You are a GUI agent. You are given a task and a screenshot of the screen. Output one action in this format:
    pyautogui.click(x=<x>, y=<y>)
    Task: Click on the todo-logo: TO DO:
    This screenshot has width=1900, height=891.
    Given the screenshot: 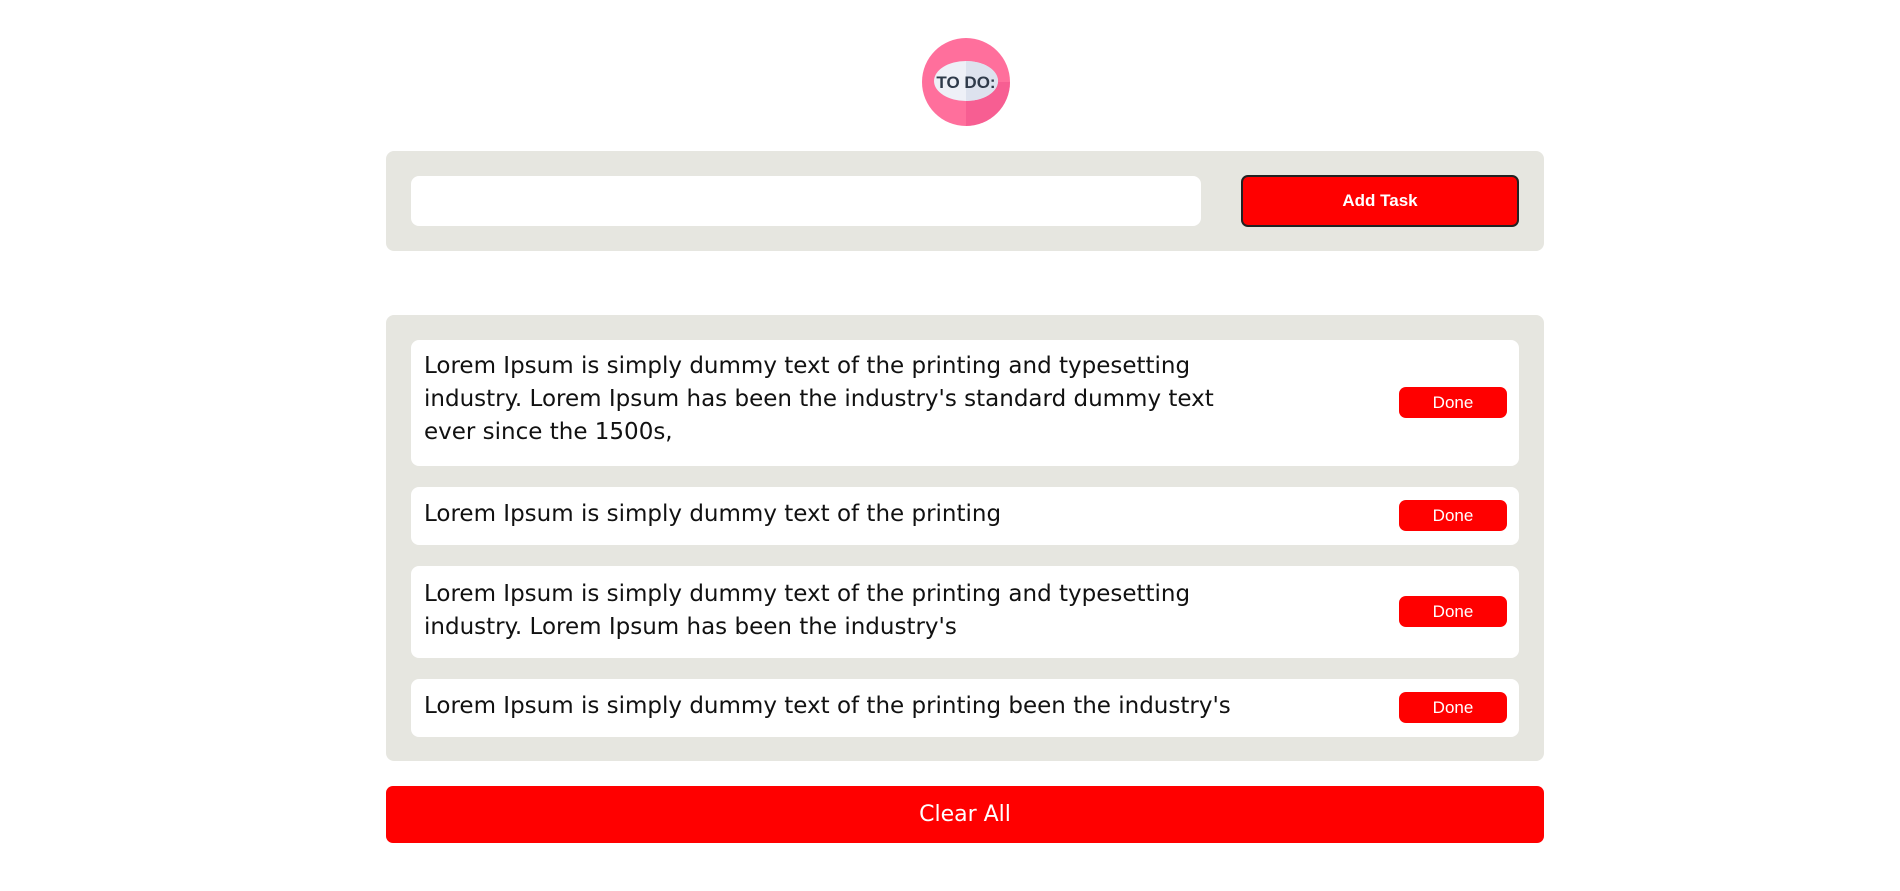 What is the action you would take?
    pyautogui.click(x=966, y=82)
    